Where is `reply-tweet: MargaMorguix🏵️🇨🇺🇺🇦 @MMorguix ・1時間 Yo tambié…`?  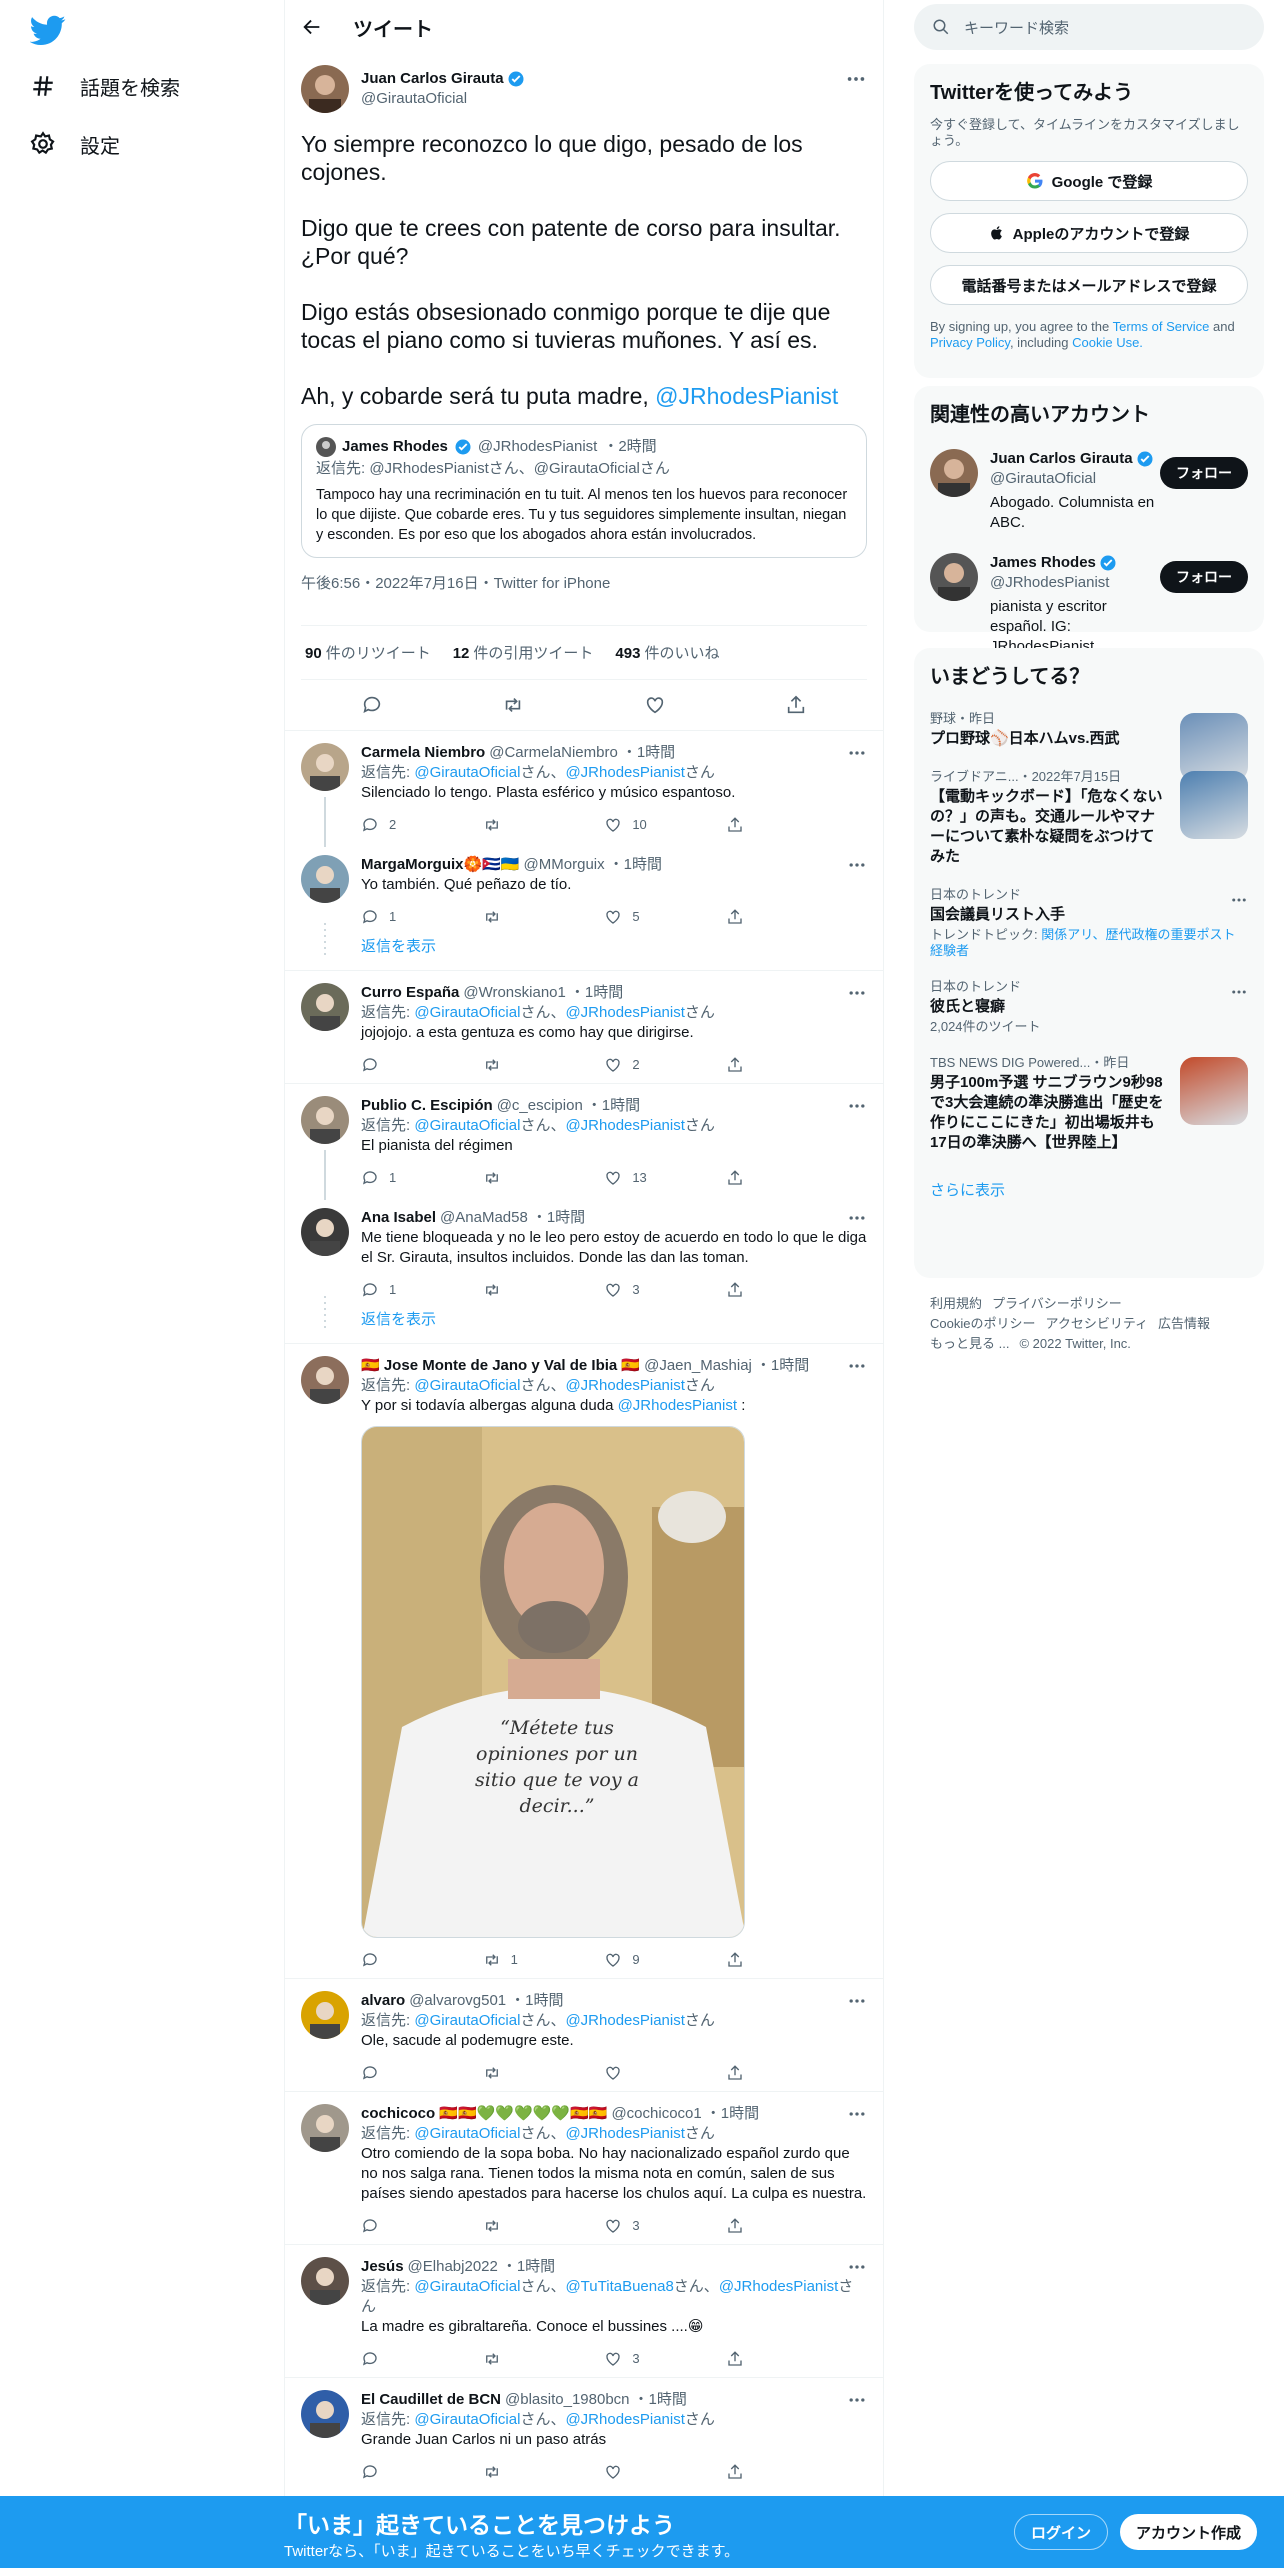 reply-tweet: MargaMorguix🏵️🇨🇺🇺🇦 @MMorguix ・1時間 Yo tambié… is located at coordinates (584, 889).